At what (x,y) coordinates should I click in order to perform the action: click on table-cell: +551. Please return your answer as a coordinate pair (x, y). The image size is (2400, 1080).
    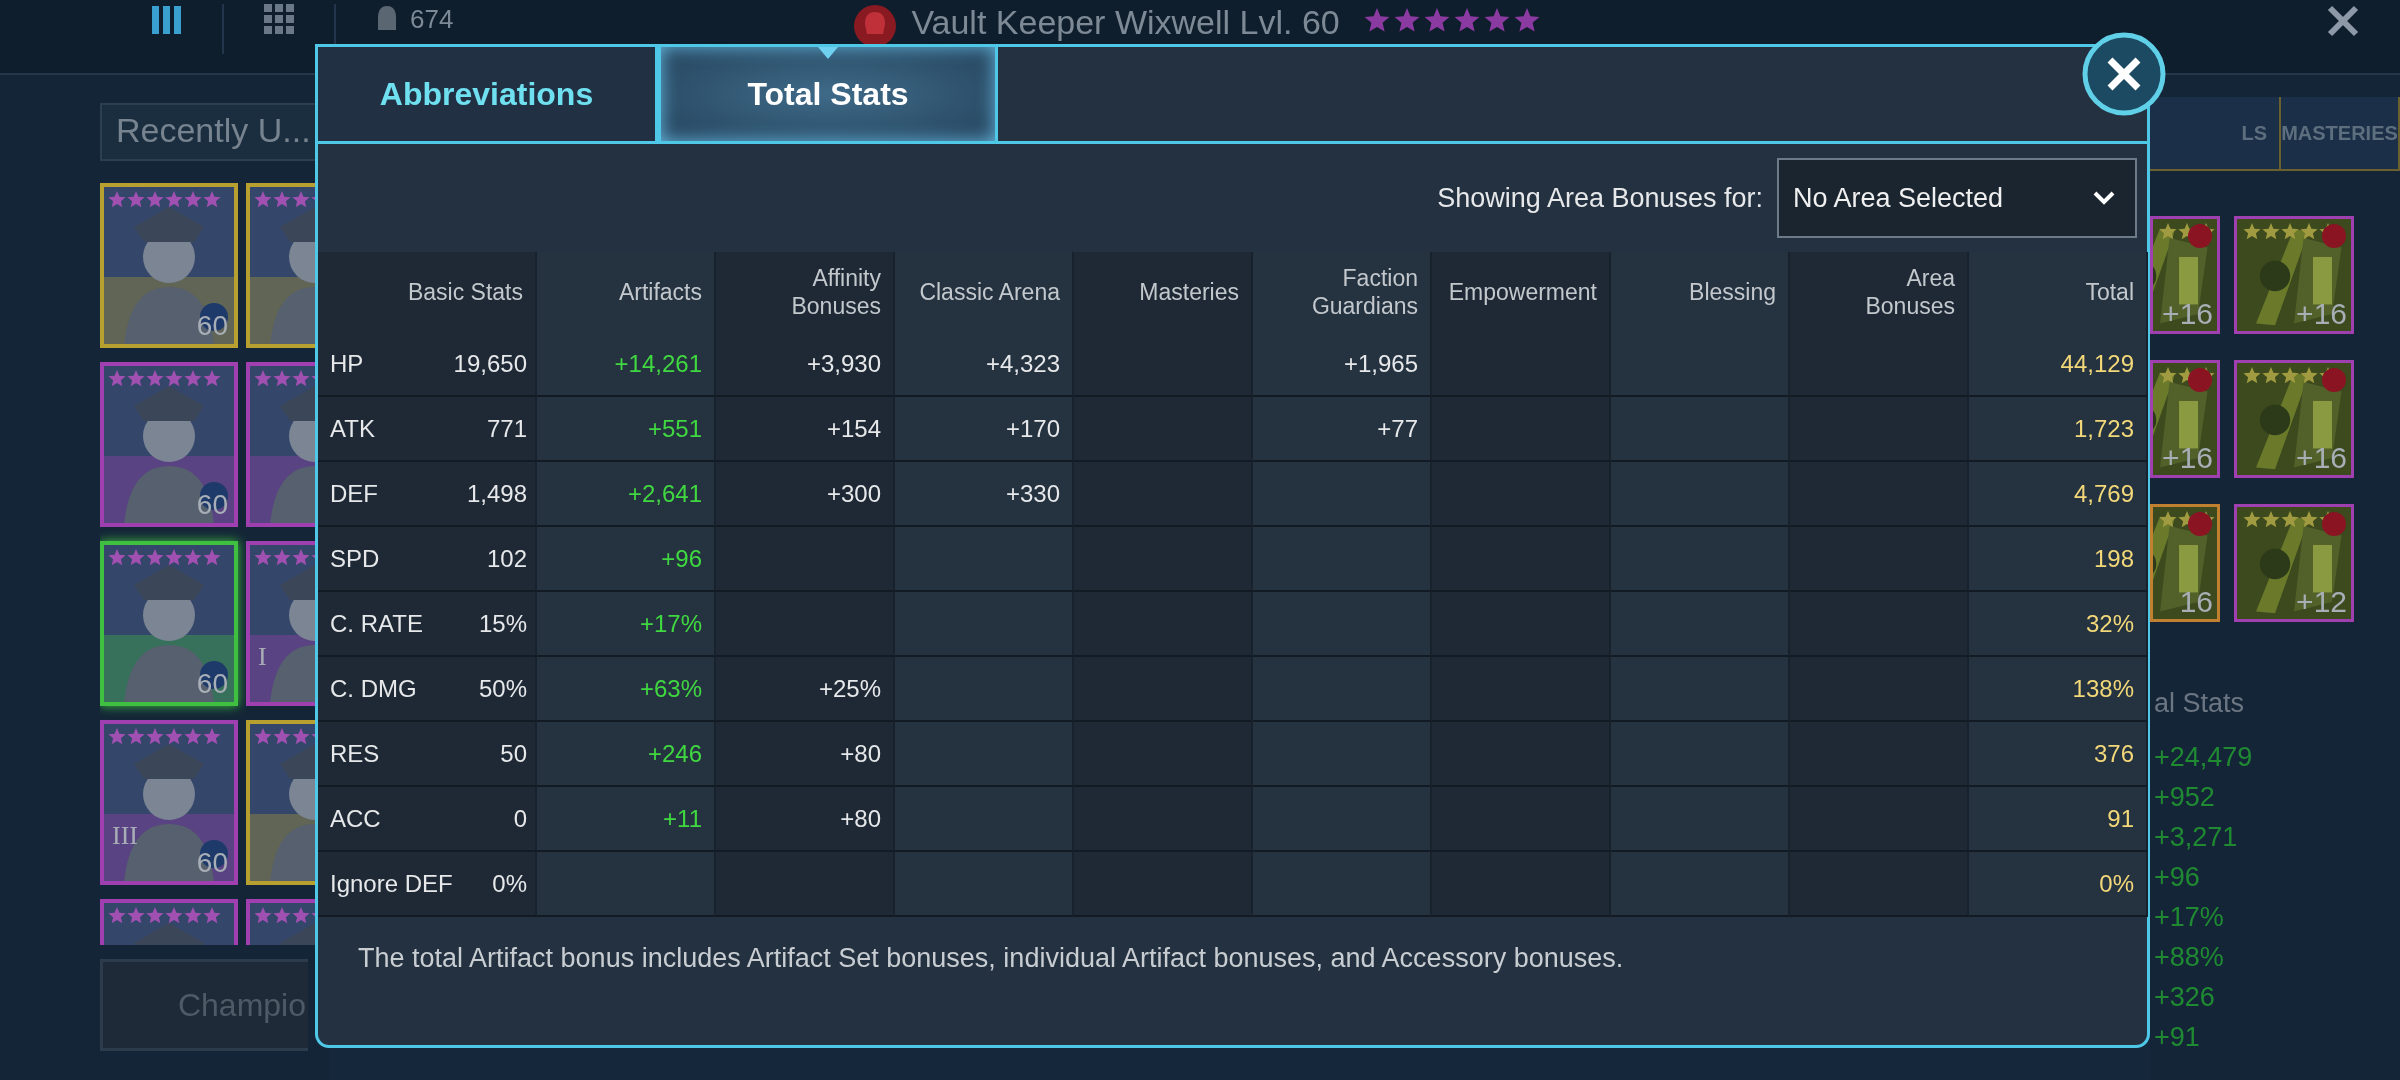
    Looking at the image, I should click on (626, 429).